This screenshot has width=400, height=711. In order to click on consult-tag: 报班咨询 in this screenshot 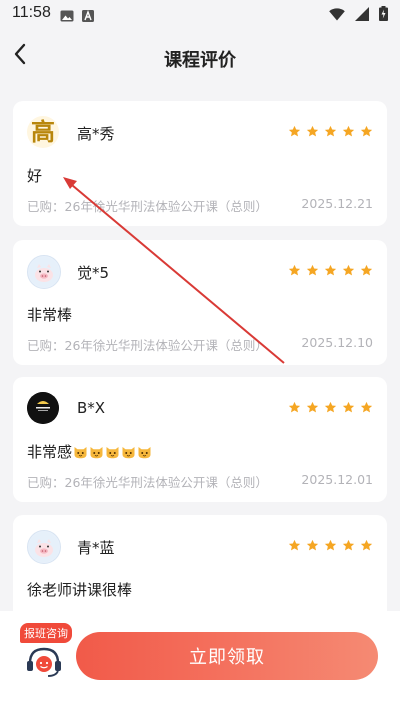, I will do `click(46, 633)`.